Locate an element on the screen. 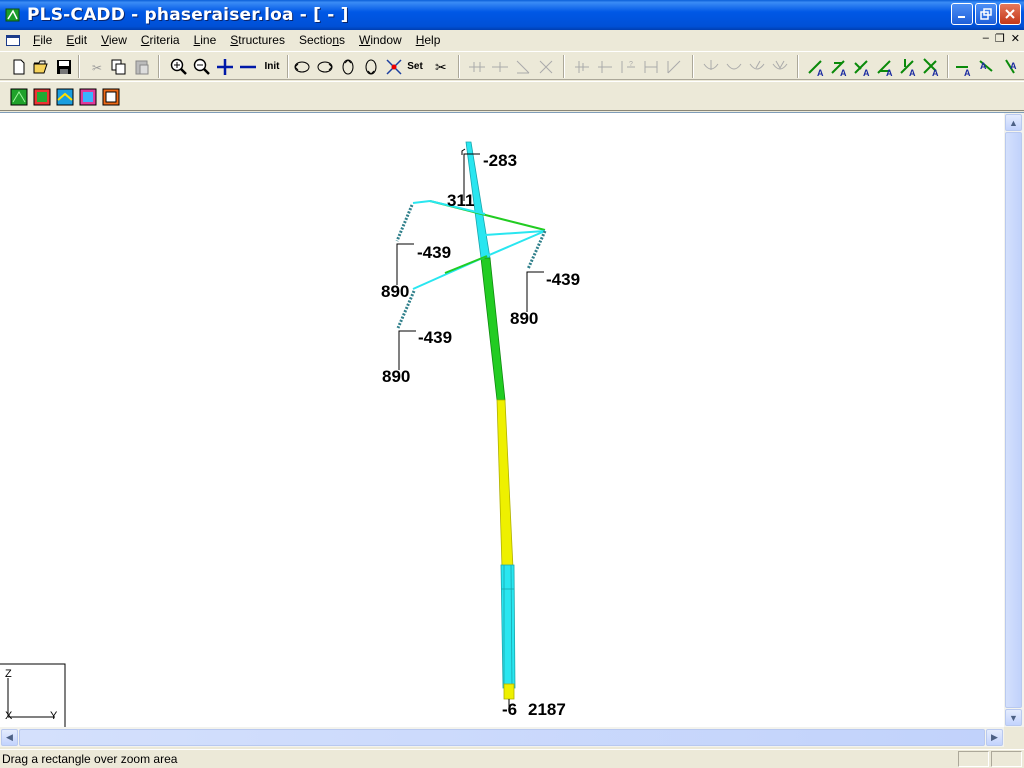 This screenshot has width=1024, height=768. tool-h-icon is located at coordinates (650, 66).